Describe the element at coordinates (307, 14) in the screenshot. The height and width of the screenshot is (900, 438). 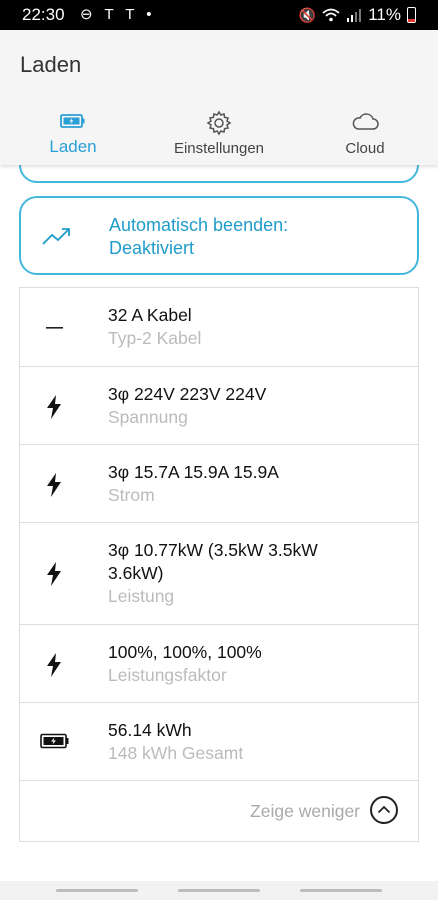
I see `mute-icon: 🔇` at that location.